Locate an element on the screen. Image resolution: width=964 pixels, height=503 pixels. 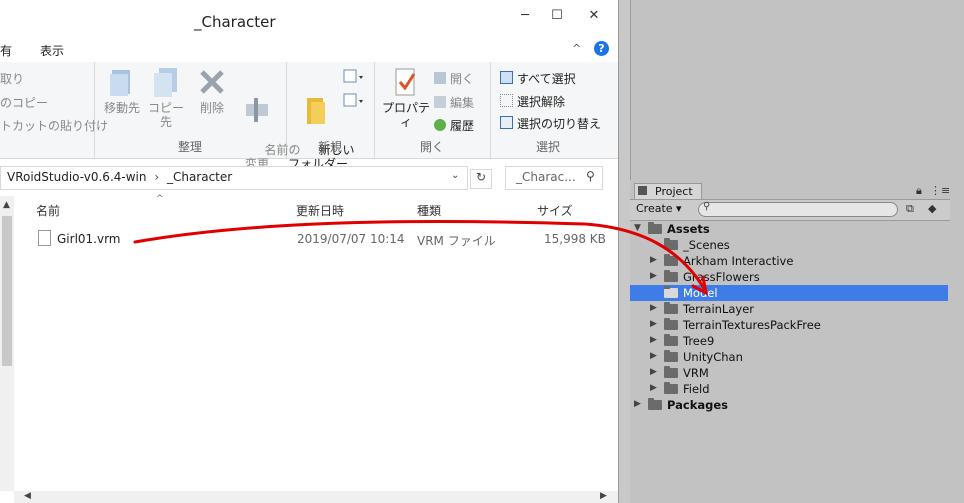
select-all-item: すべて選択 is located at coordinates (538, 78).